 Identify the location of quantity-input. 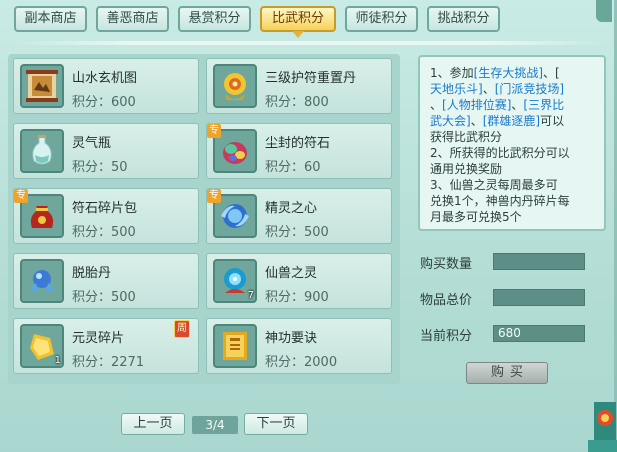
(539, 261).